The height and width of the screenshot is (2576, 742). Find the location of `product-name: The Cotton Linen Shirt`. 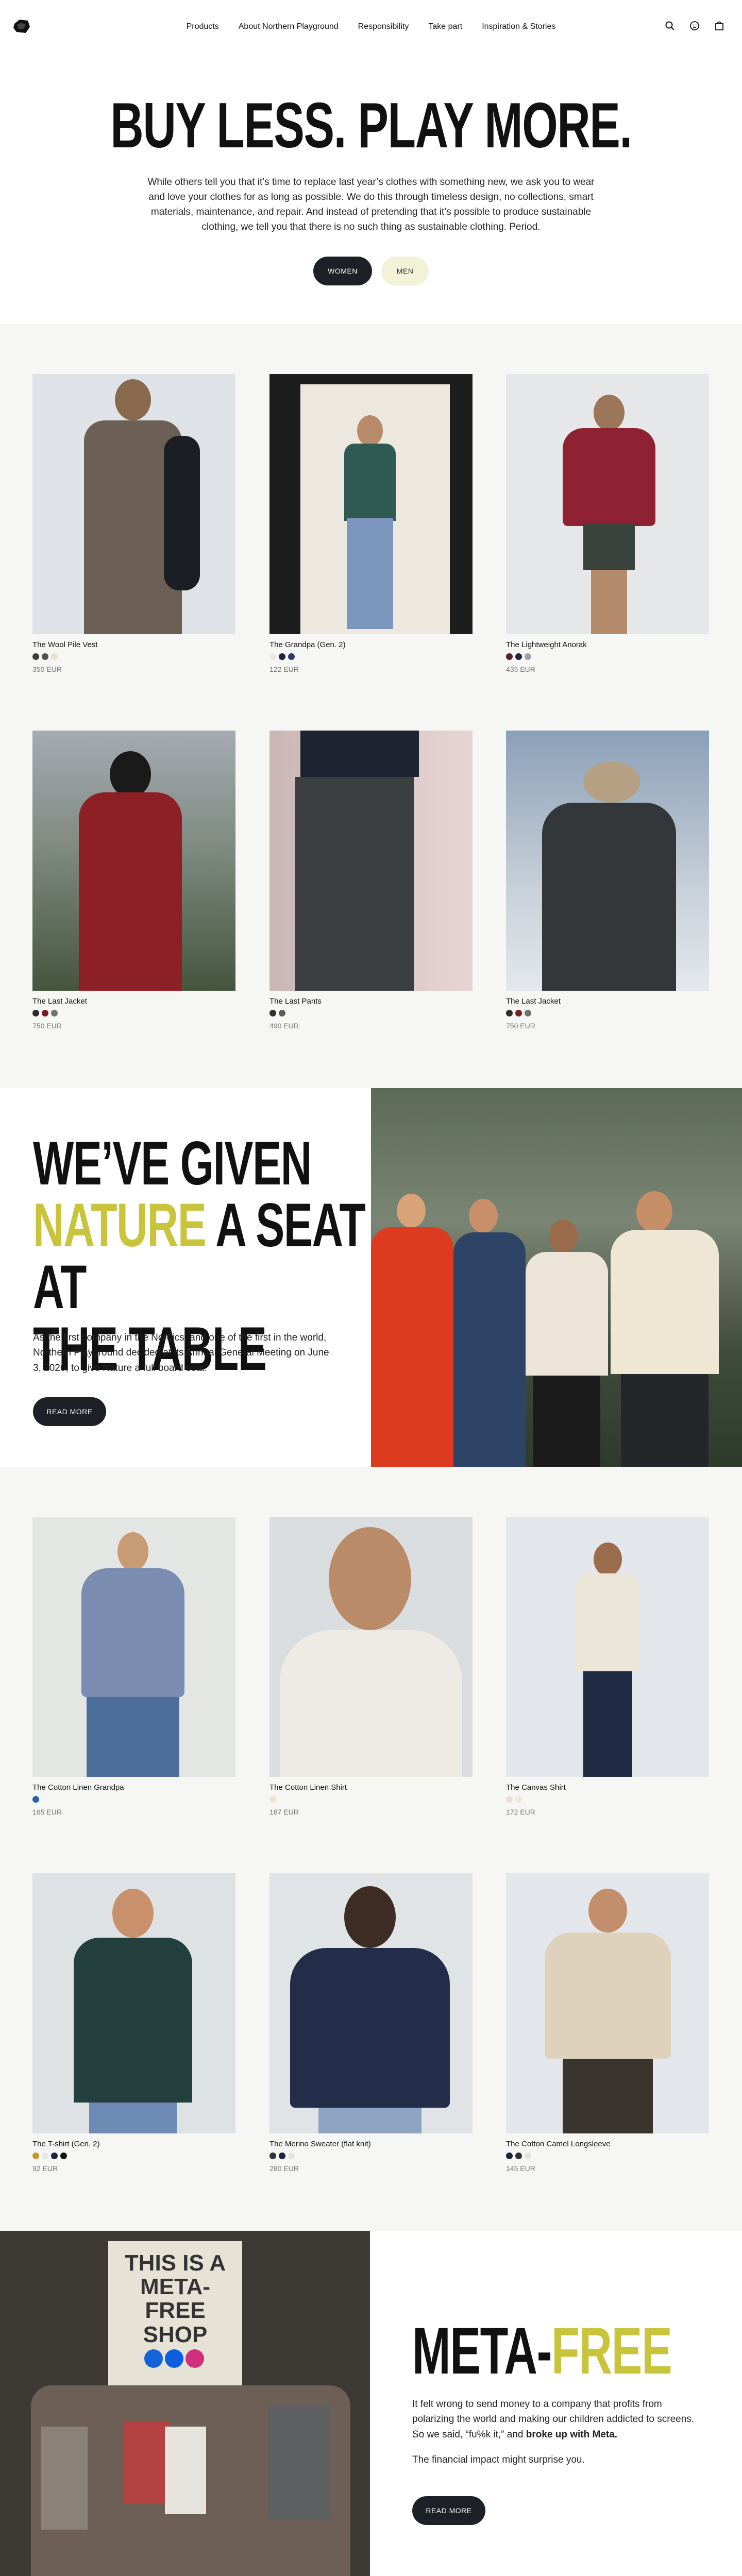

product-name: The Cotton Linen Shirt is located at coordinates (371, 1787).